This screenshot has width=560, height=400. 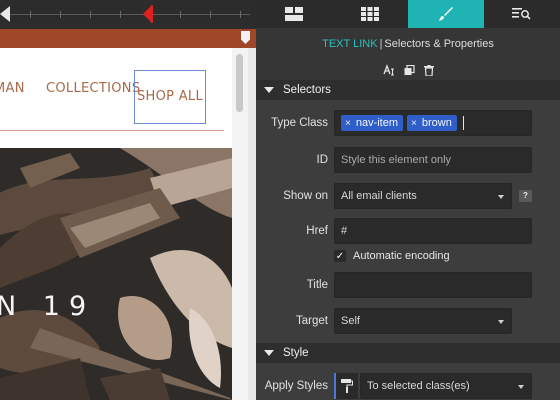 What do you see at coordinates (433, 160) in the screenshot?
I see `id-input: Style this element only` at bounding box center [433, 160].